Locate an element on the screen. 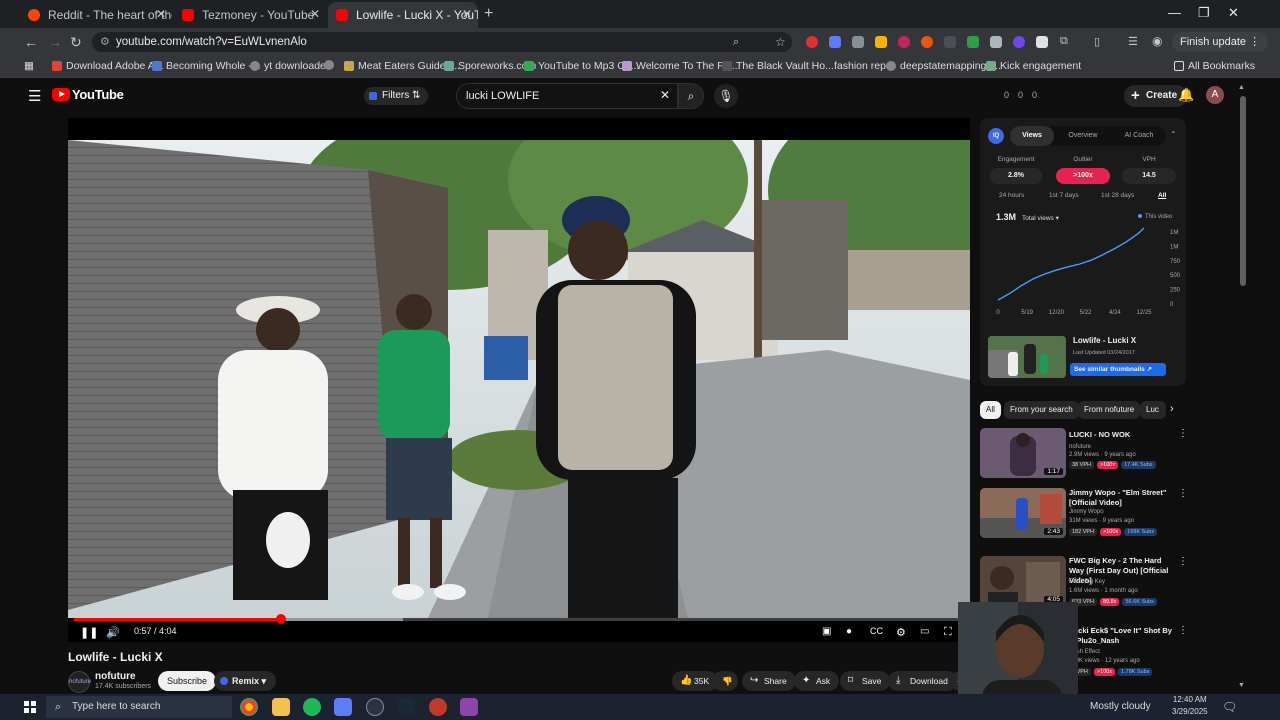  side-panel-icon: ▯ is located at coordinates (1097, 41).